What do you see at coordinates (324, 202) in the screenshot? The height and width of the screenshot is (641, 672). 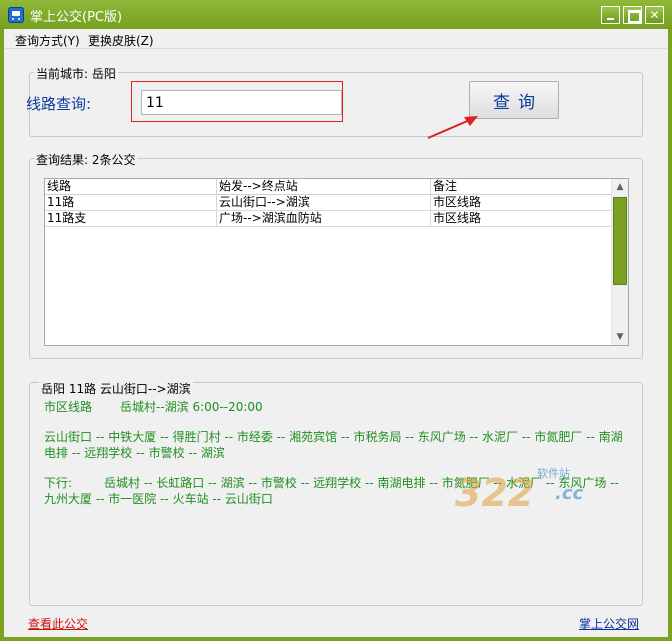 I see `cell-stations: 云山街口-->湖滨` at bounding box center [324, 202].